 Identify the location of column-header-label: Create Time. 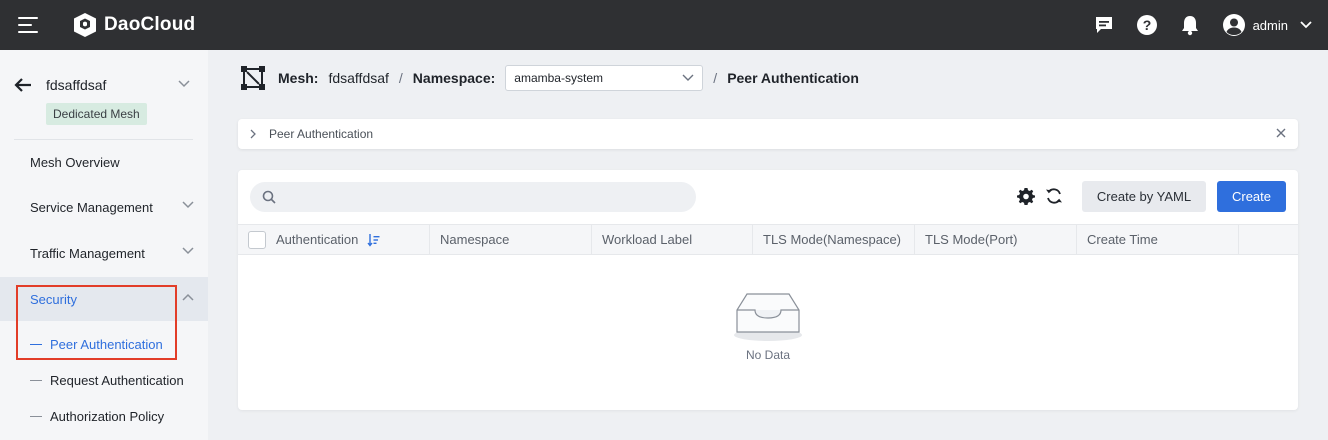
(1122, 239).